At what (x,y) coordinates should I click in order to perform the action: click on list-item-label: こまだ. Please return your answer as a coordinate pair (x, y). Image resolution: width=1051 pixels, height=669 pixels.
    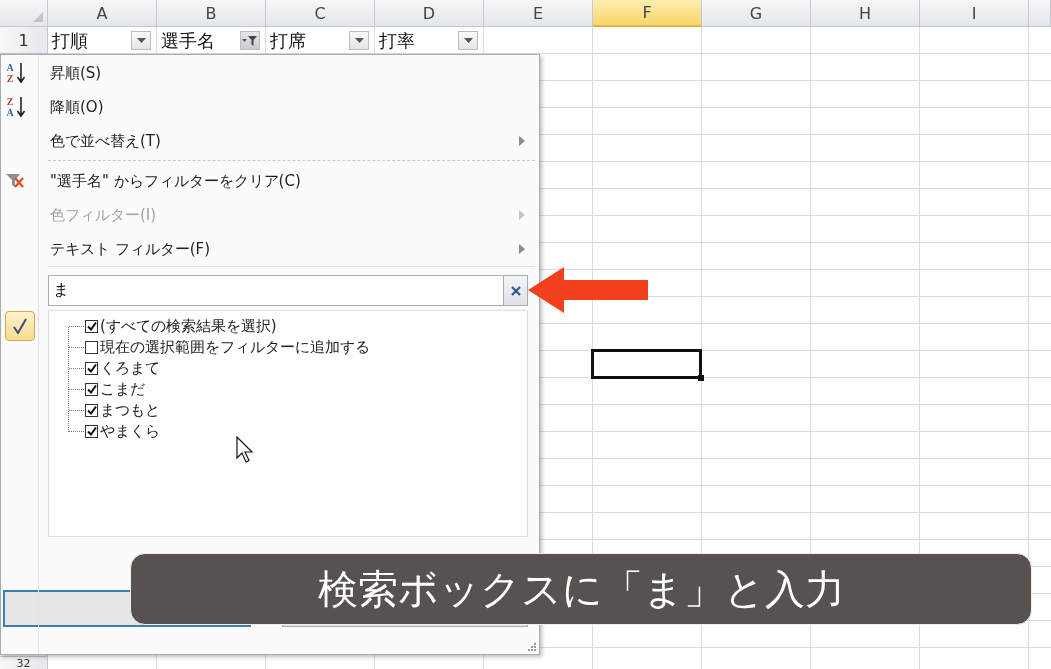
    Looking at the image, I should click on (122, 389).